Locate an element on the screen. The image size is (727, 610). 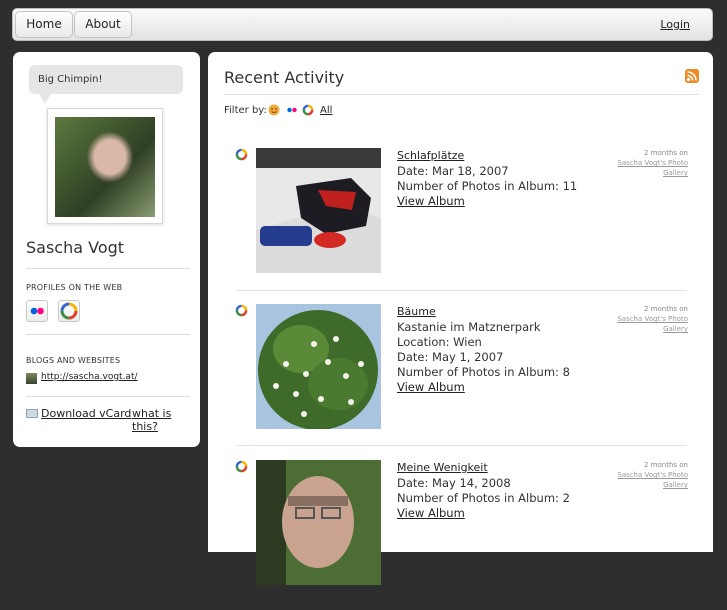
album-detail-line: Number of Photos in Album: 2 is located at coordinates (483, 498).